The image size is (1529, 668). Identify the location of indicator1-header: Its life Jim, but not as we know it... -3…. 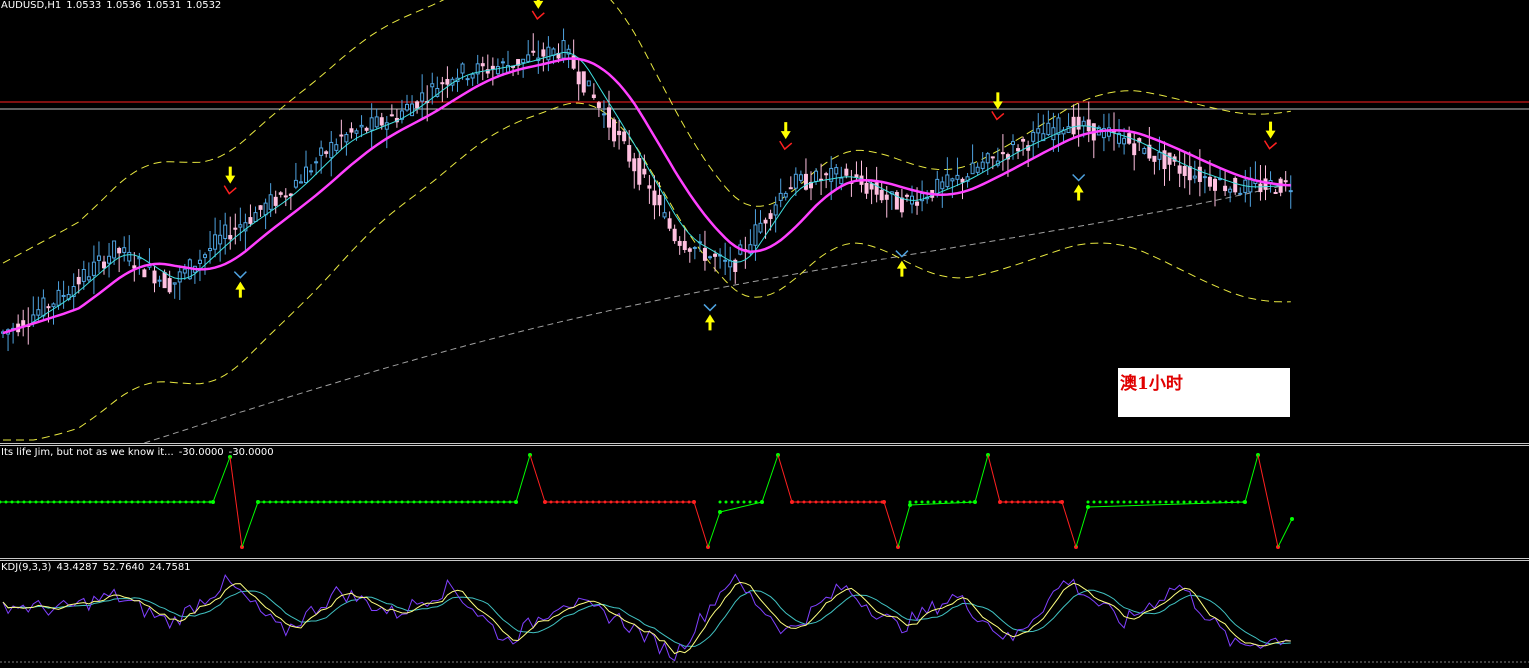
(140, 453).